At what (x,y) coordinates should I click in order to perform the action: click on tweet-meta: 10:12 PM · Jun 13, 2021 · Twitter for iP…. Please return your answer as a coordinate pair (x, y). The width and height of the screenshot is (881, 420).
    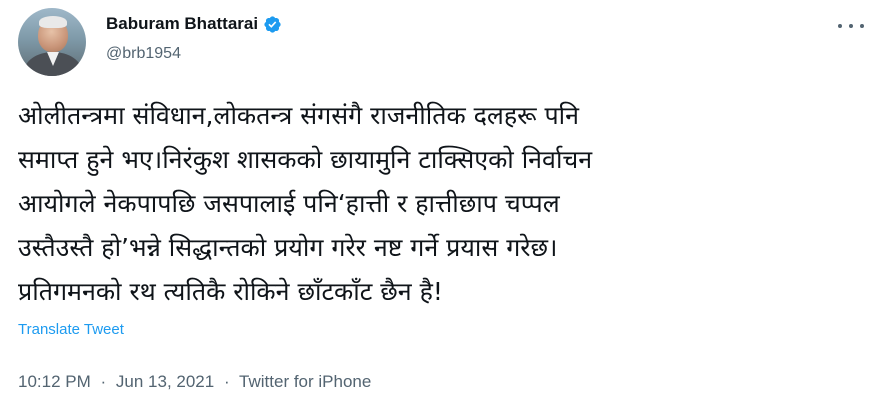
    Looking at the image, I should click on (194, 382).